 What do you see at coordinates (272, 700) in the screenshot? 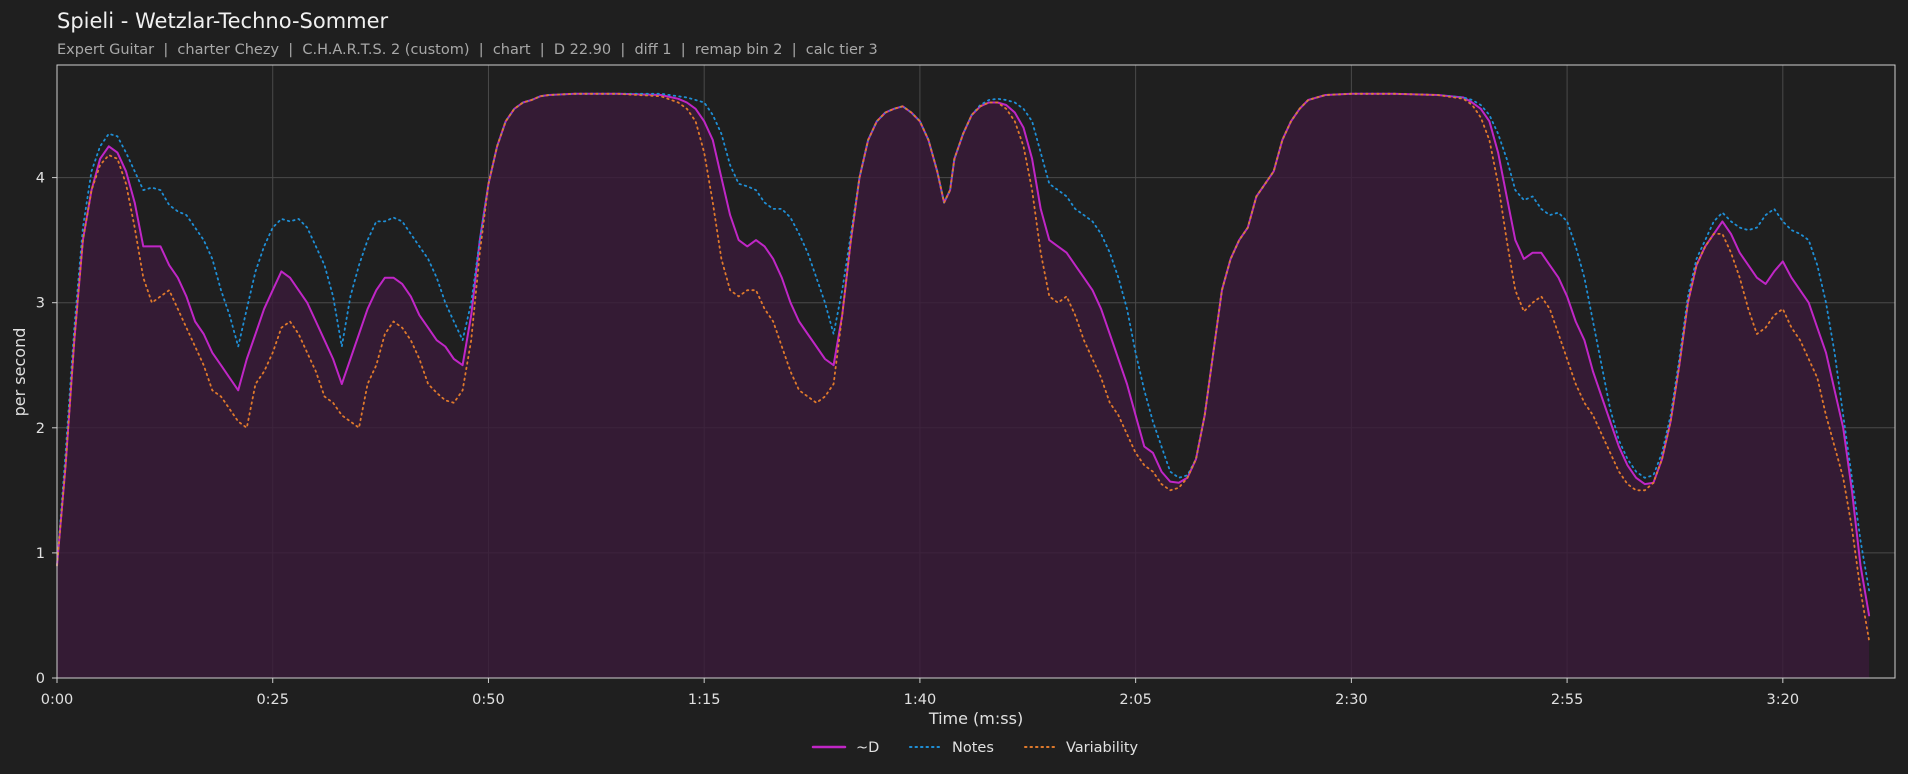
I see `x-tick-label: 0:25` at bounding box center [272, 700].